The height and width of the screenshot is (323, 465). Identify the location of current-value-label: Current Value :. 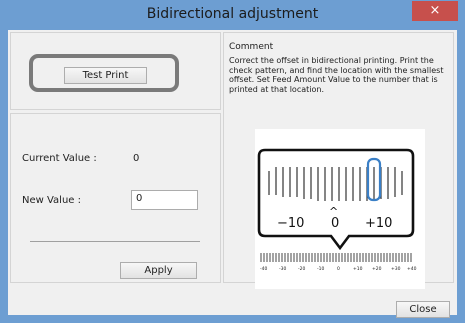
(59, 158).